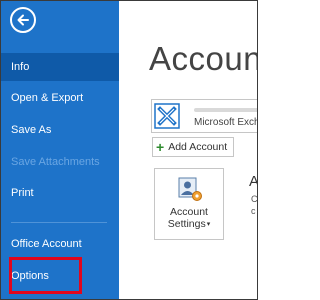 The height and width of the screenshot is (300, 320). Describe the element at coordinates (59, 222) in the screenshot. I see `sidebar-divider` at that location.